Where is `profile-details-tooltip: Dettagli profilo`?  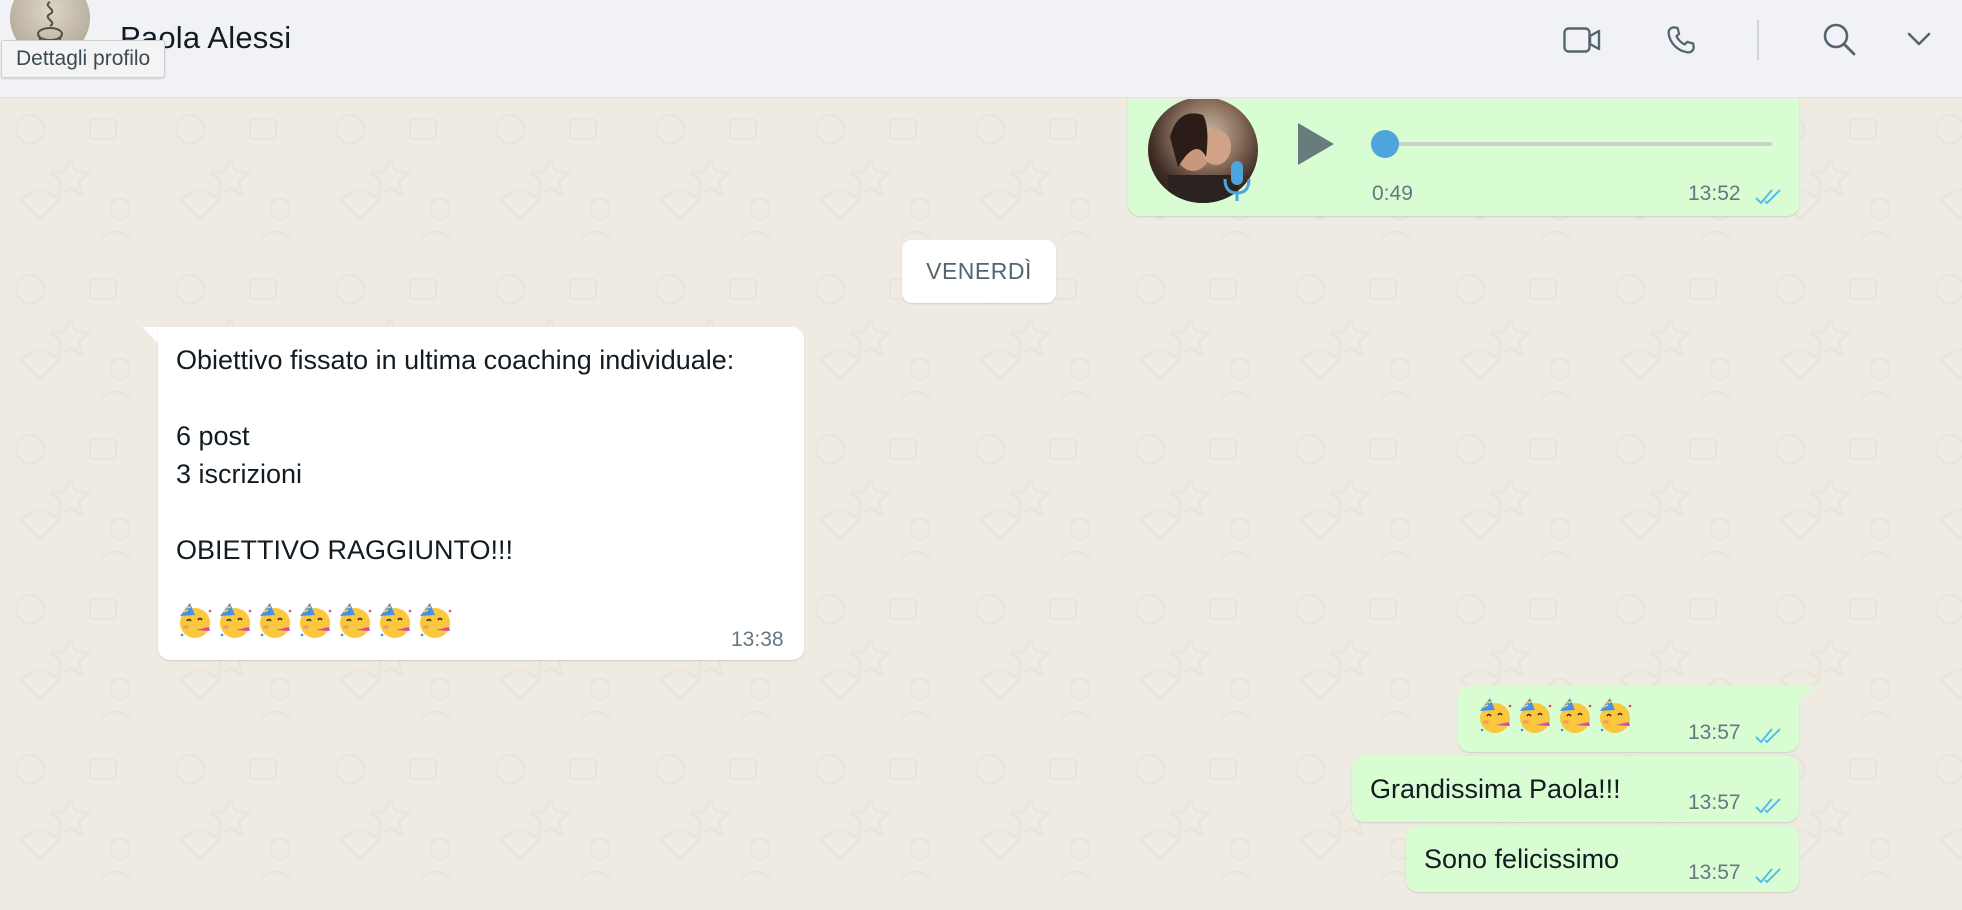 profile-details-tooltip: Dettagli profilo is located at coordinates (83, 59).